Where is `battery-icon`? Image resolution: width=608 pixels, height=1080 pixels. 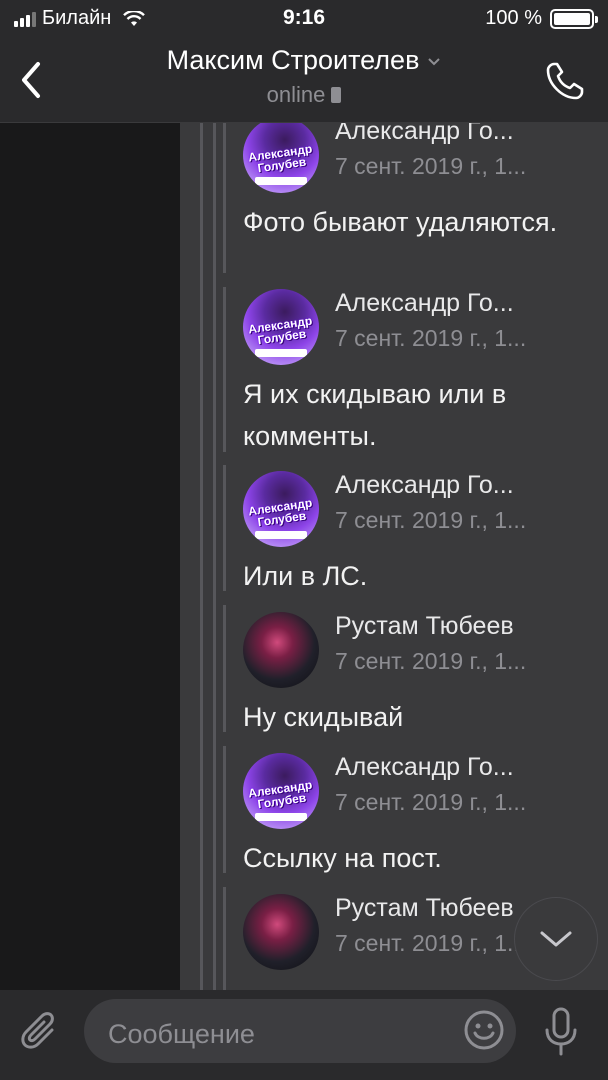 battery-icon is located at coordinates (574, 18).